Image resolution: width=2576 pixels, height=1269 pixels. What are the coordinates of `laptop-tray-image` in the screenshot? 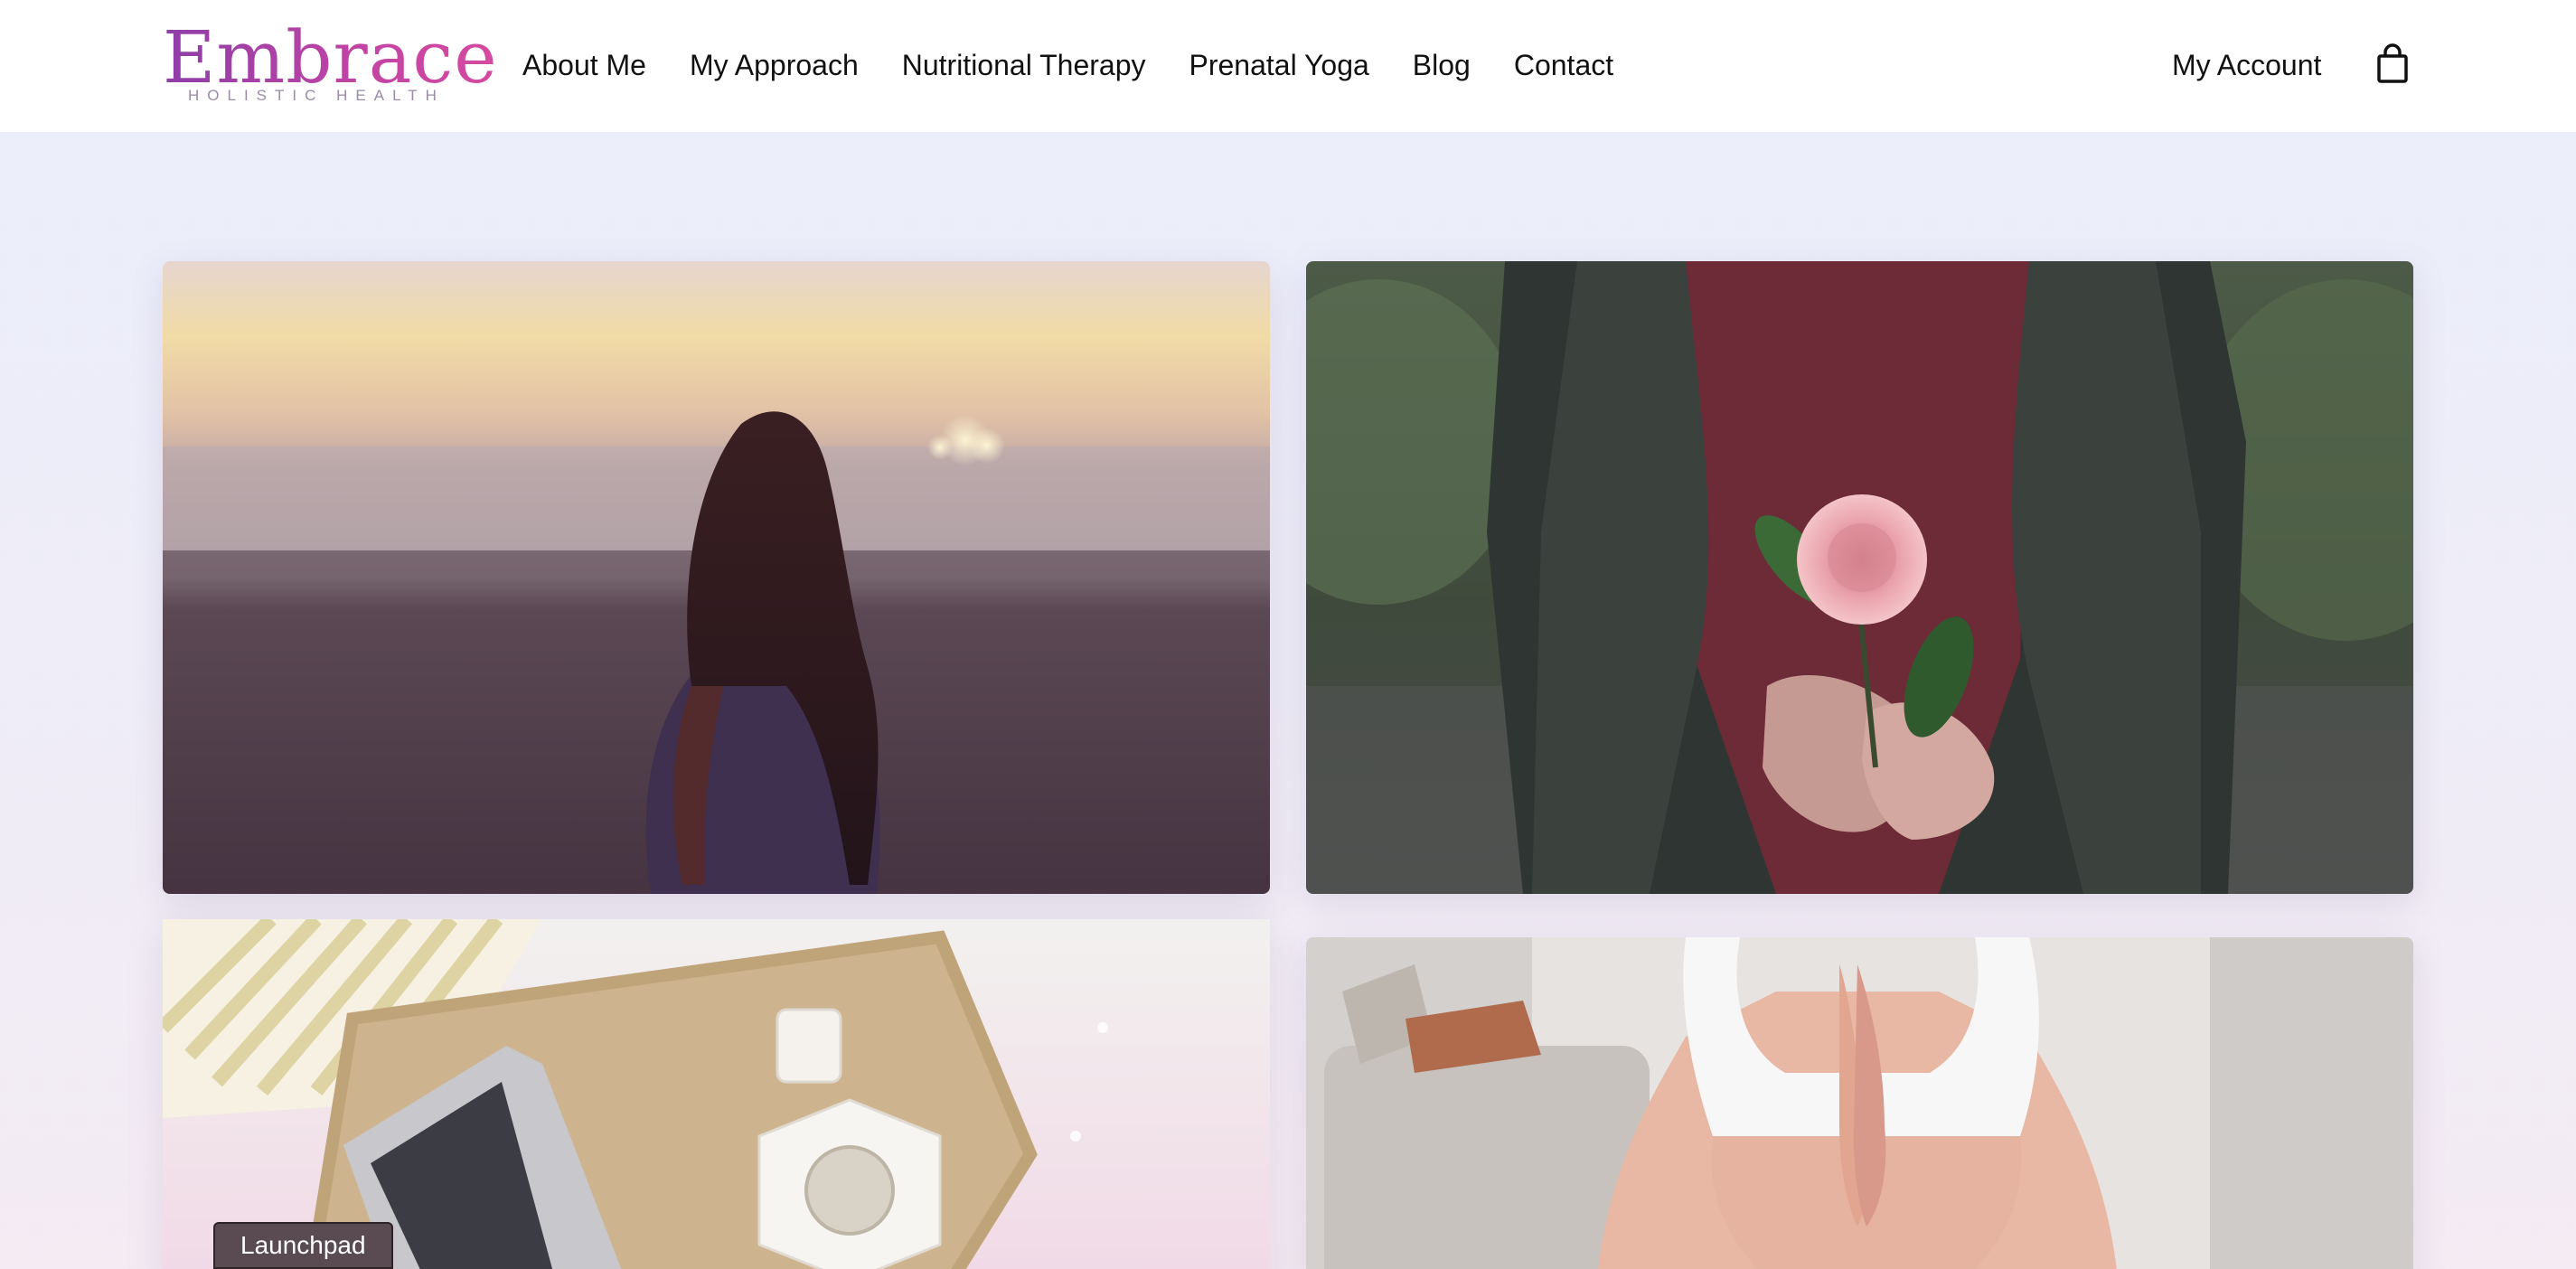 It's located at (716, 1094).